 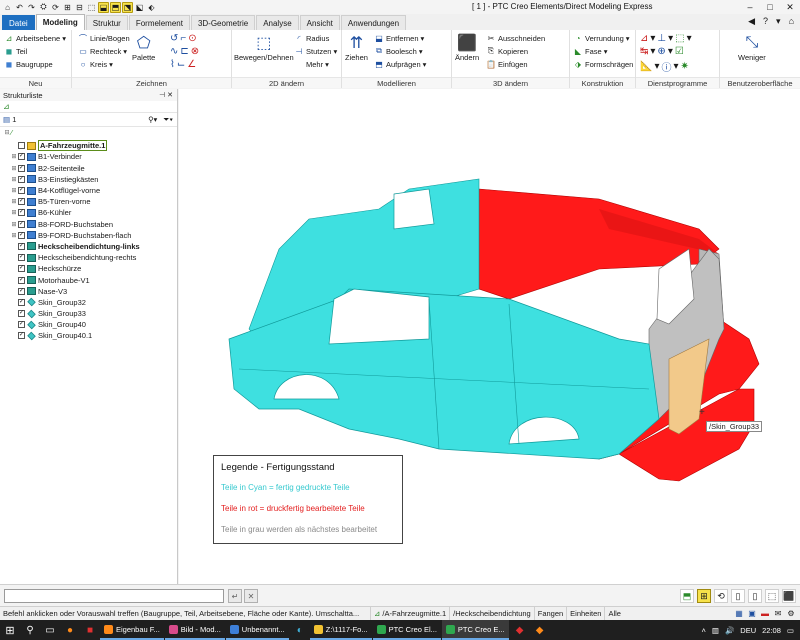 What do you see at coordinates (88, 291) in the screenshot?
I see `tree-node: ✓ Nase-V3` at bounding box center [88, 291].